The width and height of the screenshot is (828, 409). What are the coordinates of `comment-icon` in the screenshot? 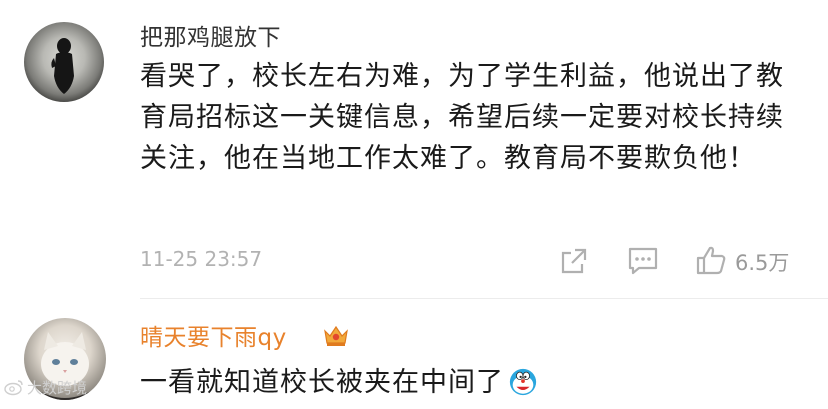 It's located at (643, 261).